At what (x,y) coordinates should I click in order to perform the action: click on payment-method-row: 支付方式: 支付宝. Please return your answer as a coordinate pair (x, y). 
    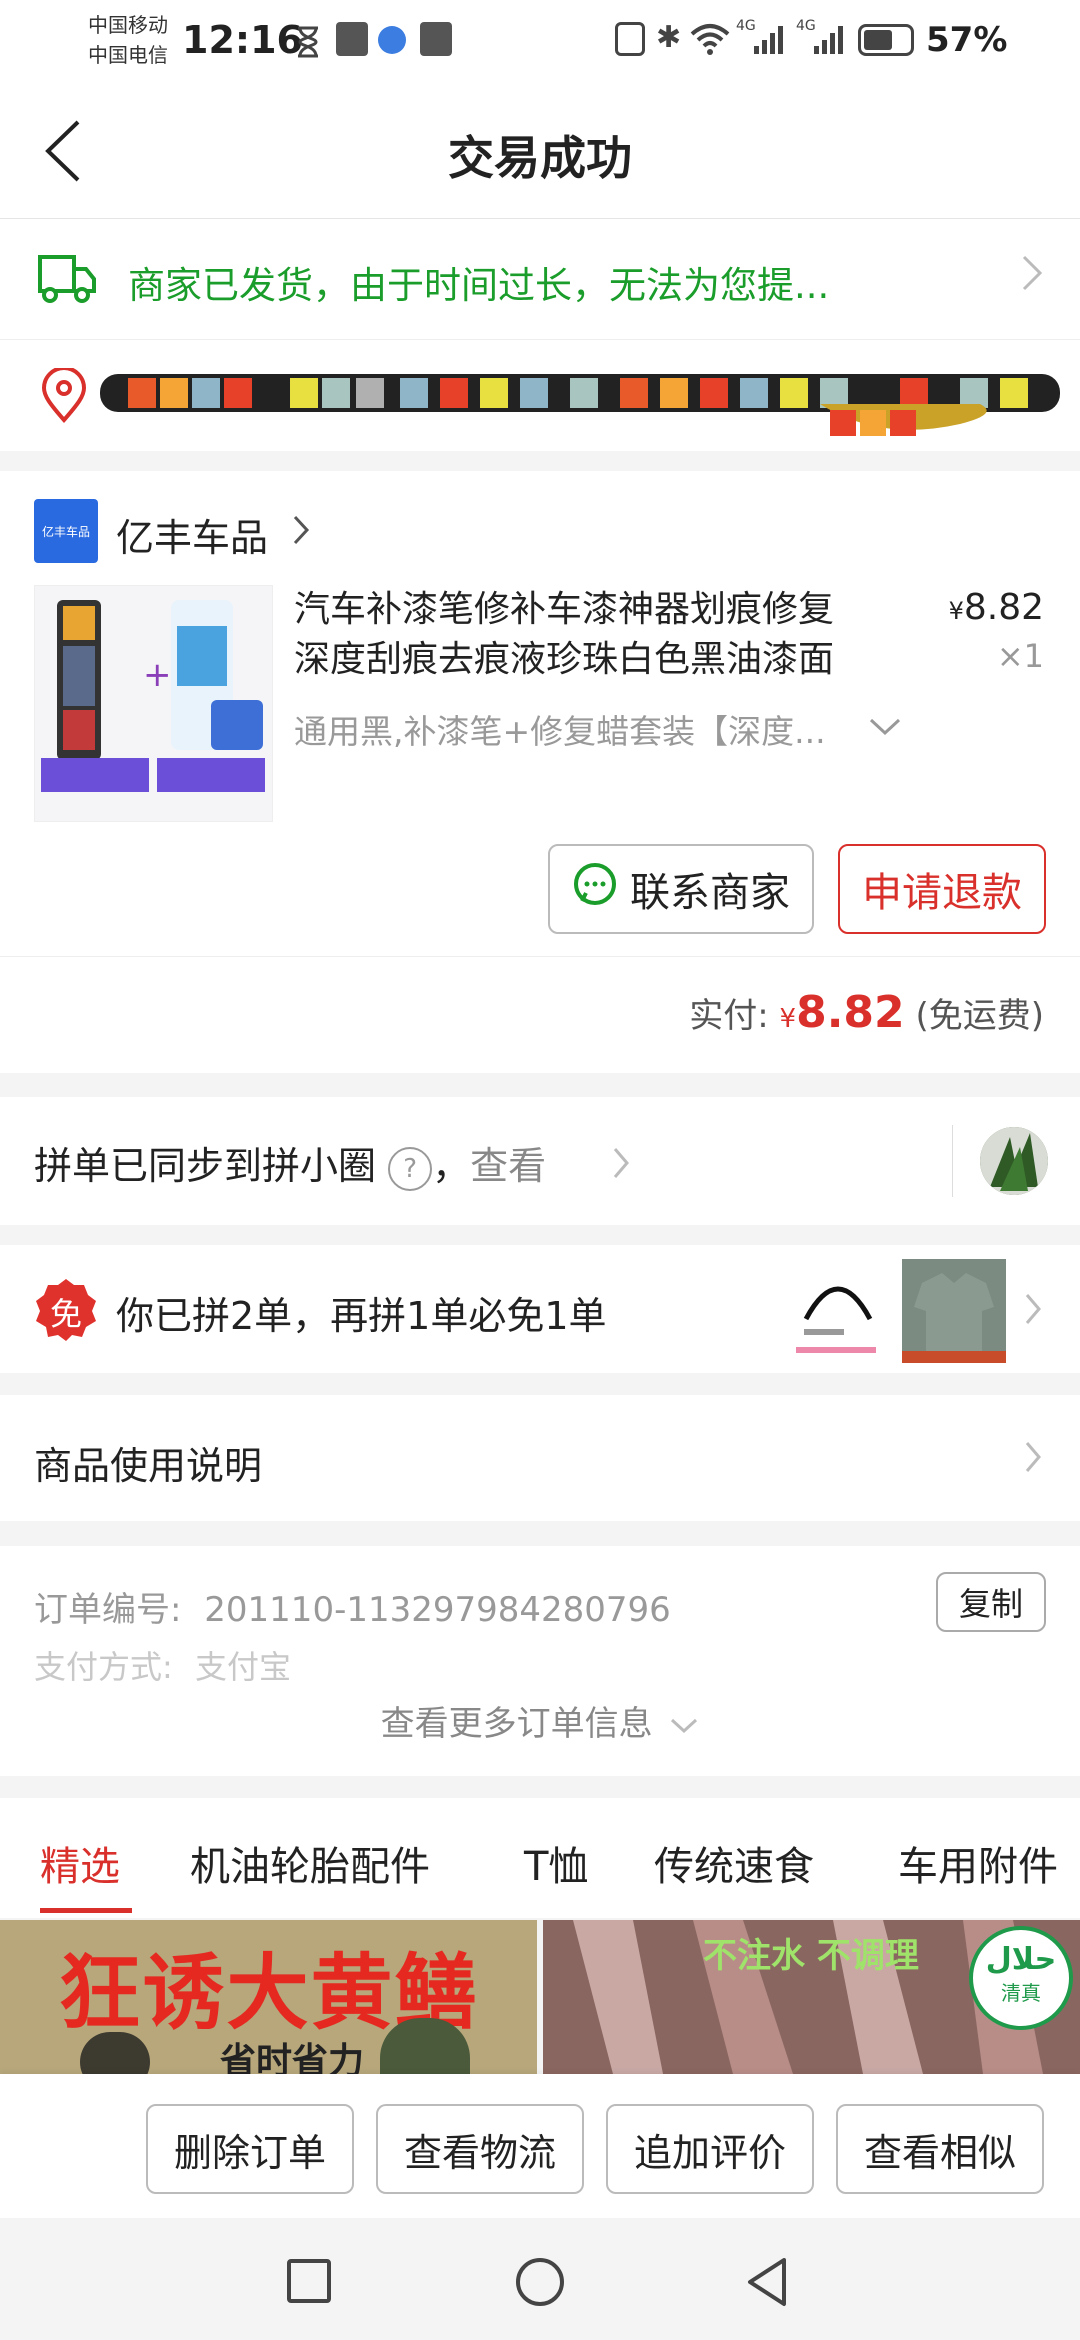
    Looking at the image, I should click on (162, 1665).